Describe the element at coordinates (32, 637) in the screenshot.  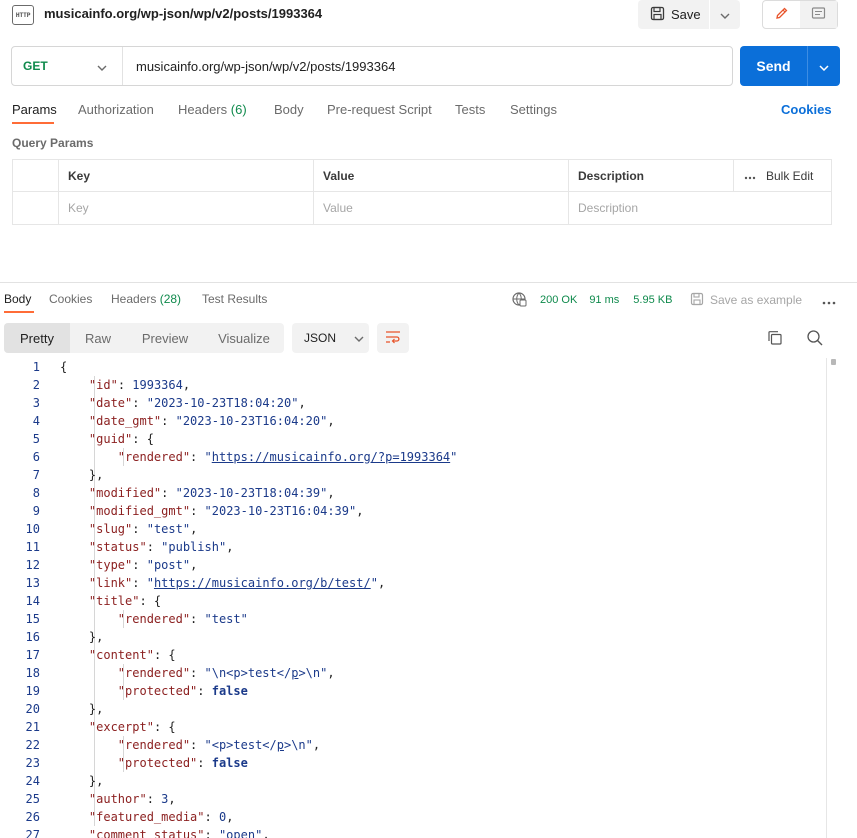
I see `line-number: 16` at that location.